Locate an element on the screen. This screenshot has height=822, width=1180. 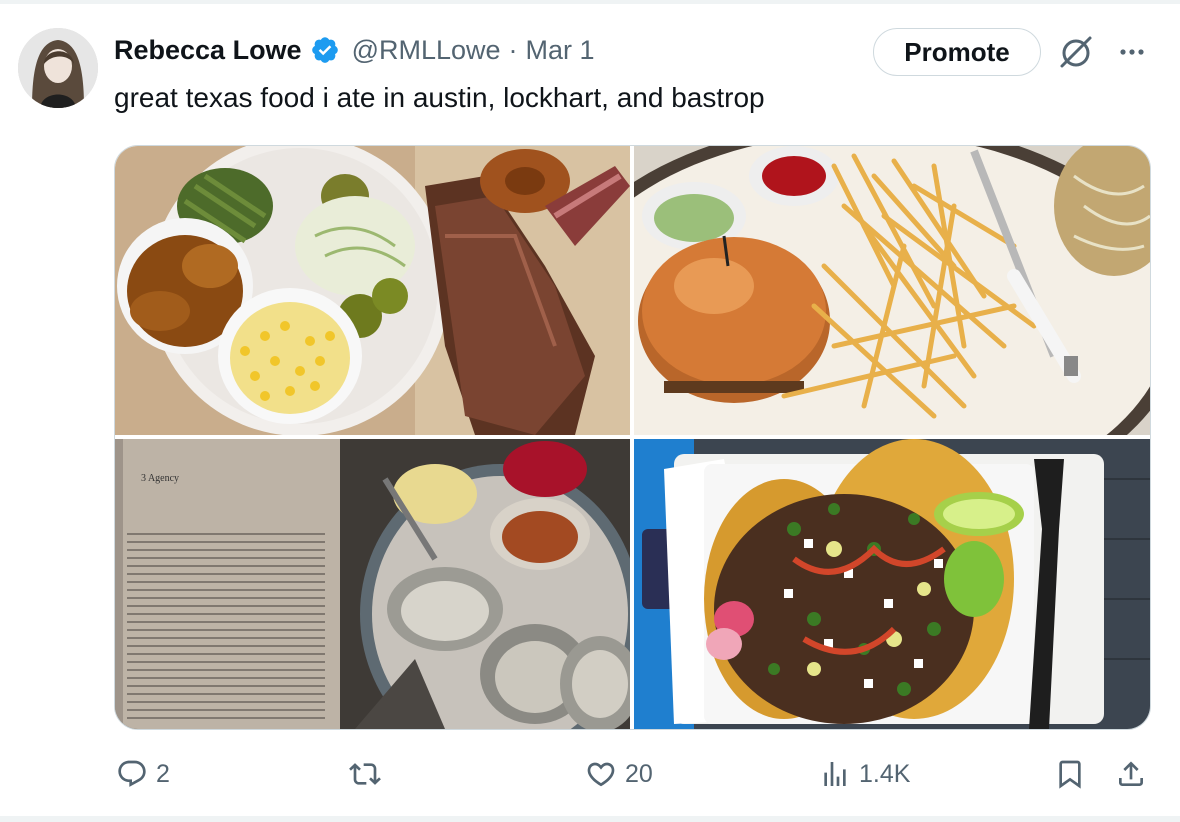
analytics-icon is located at coordinates (835, 774).